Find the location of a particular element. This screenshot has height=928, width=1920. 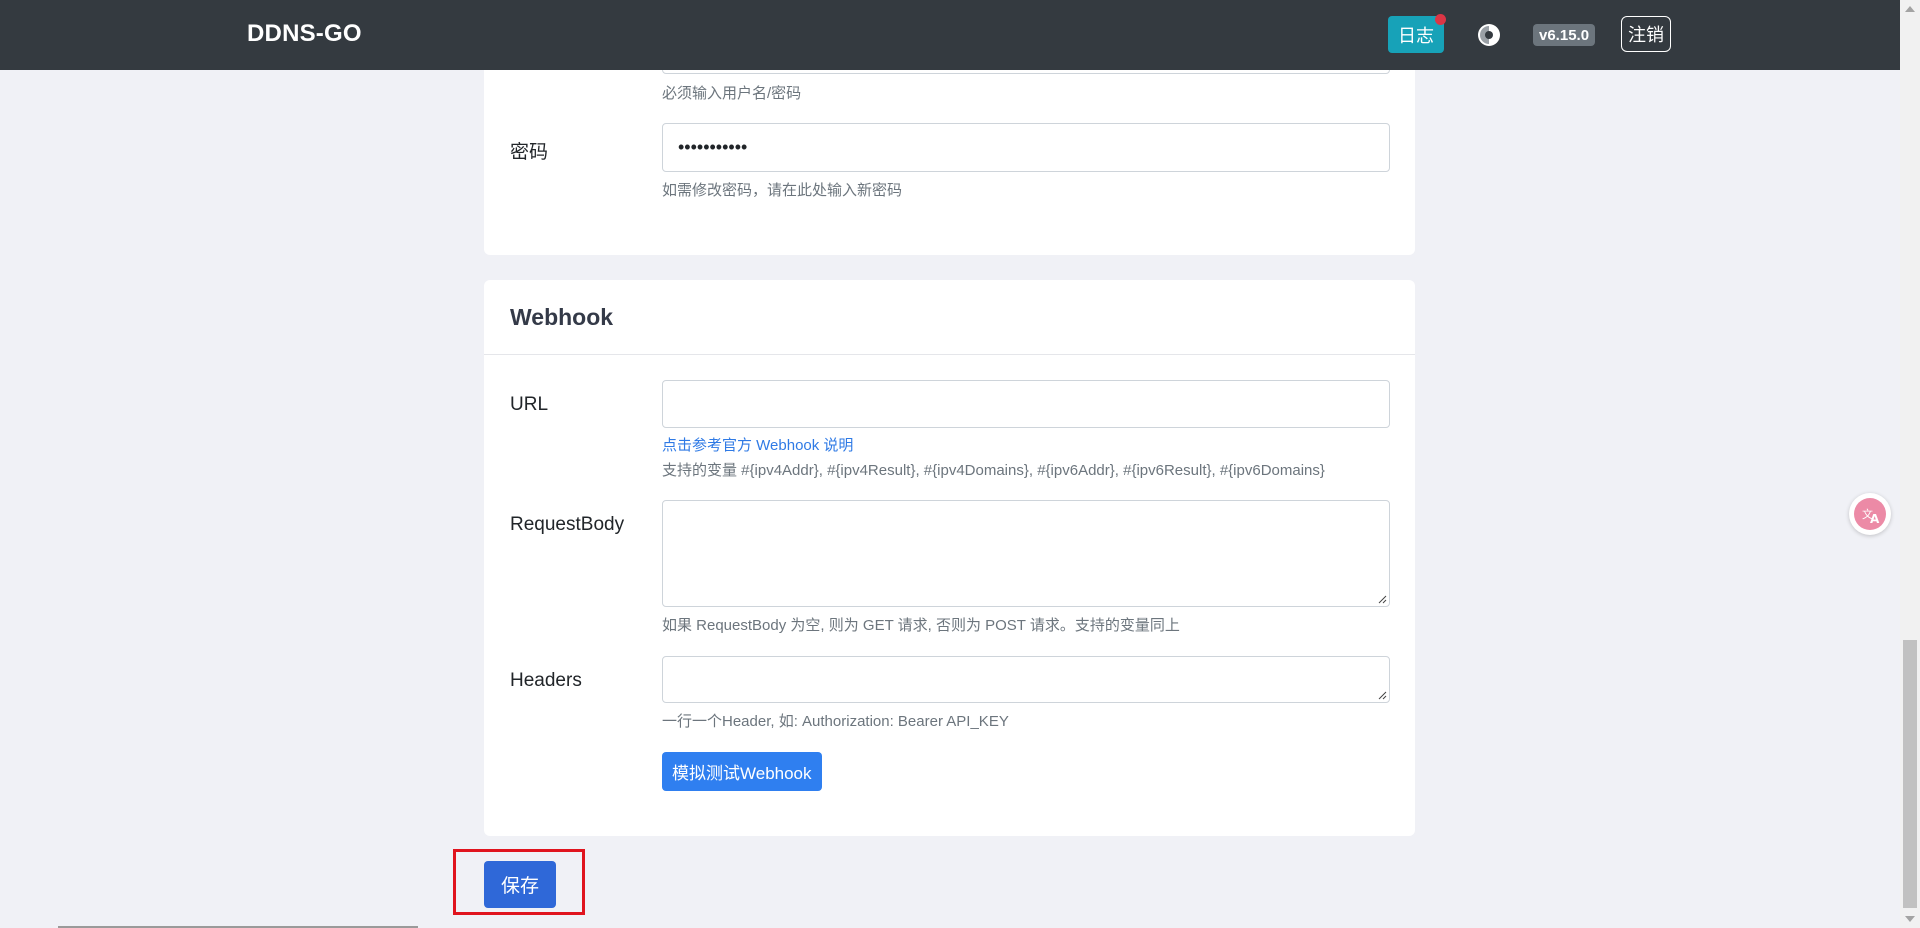

theme-toggle-icon is located at coordinates (1489, 35).